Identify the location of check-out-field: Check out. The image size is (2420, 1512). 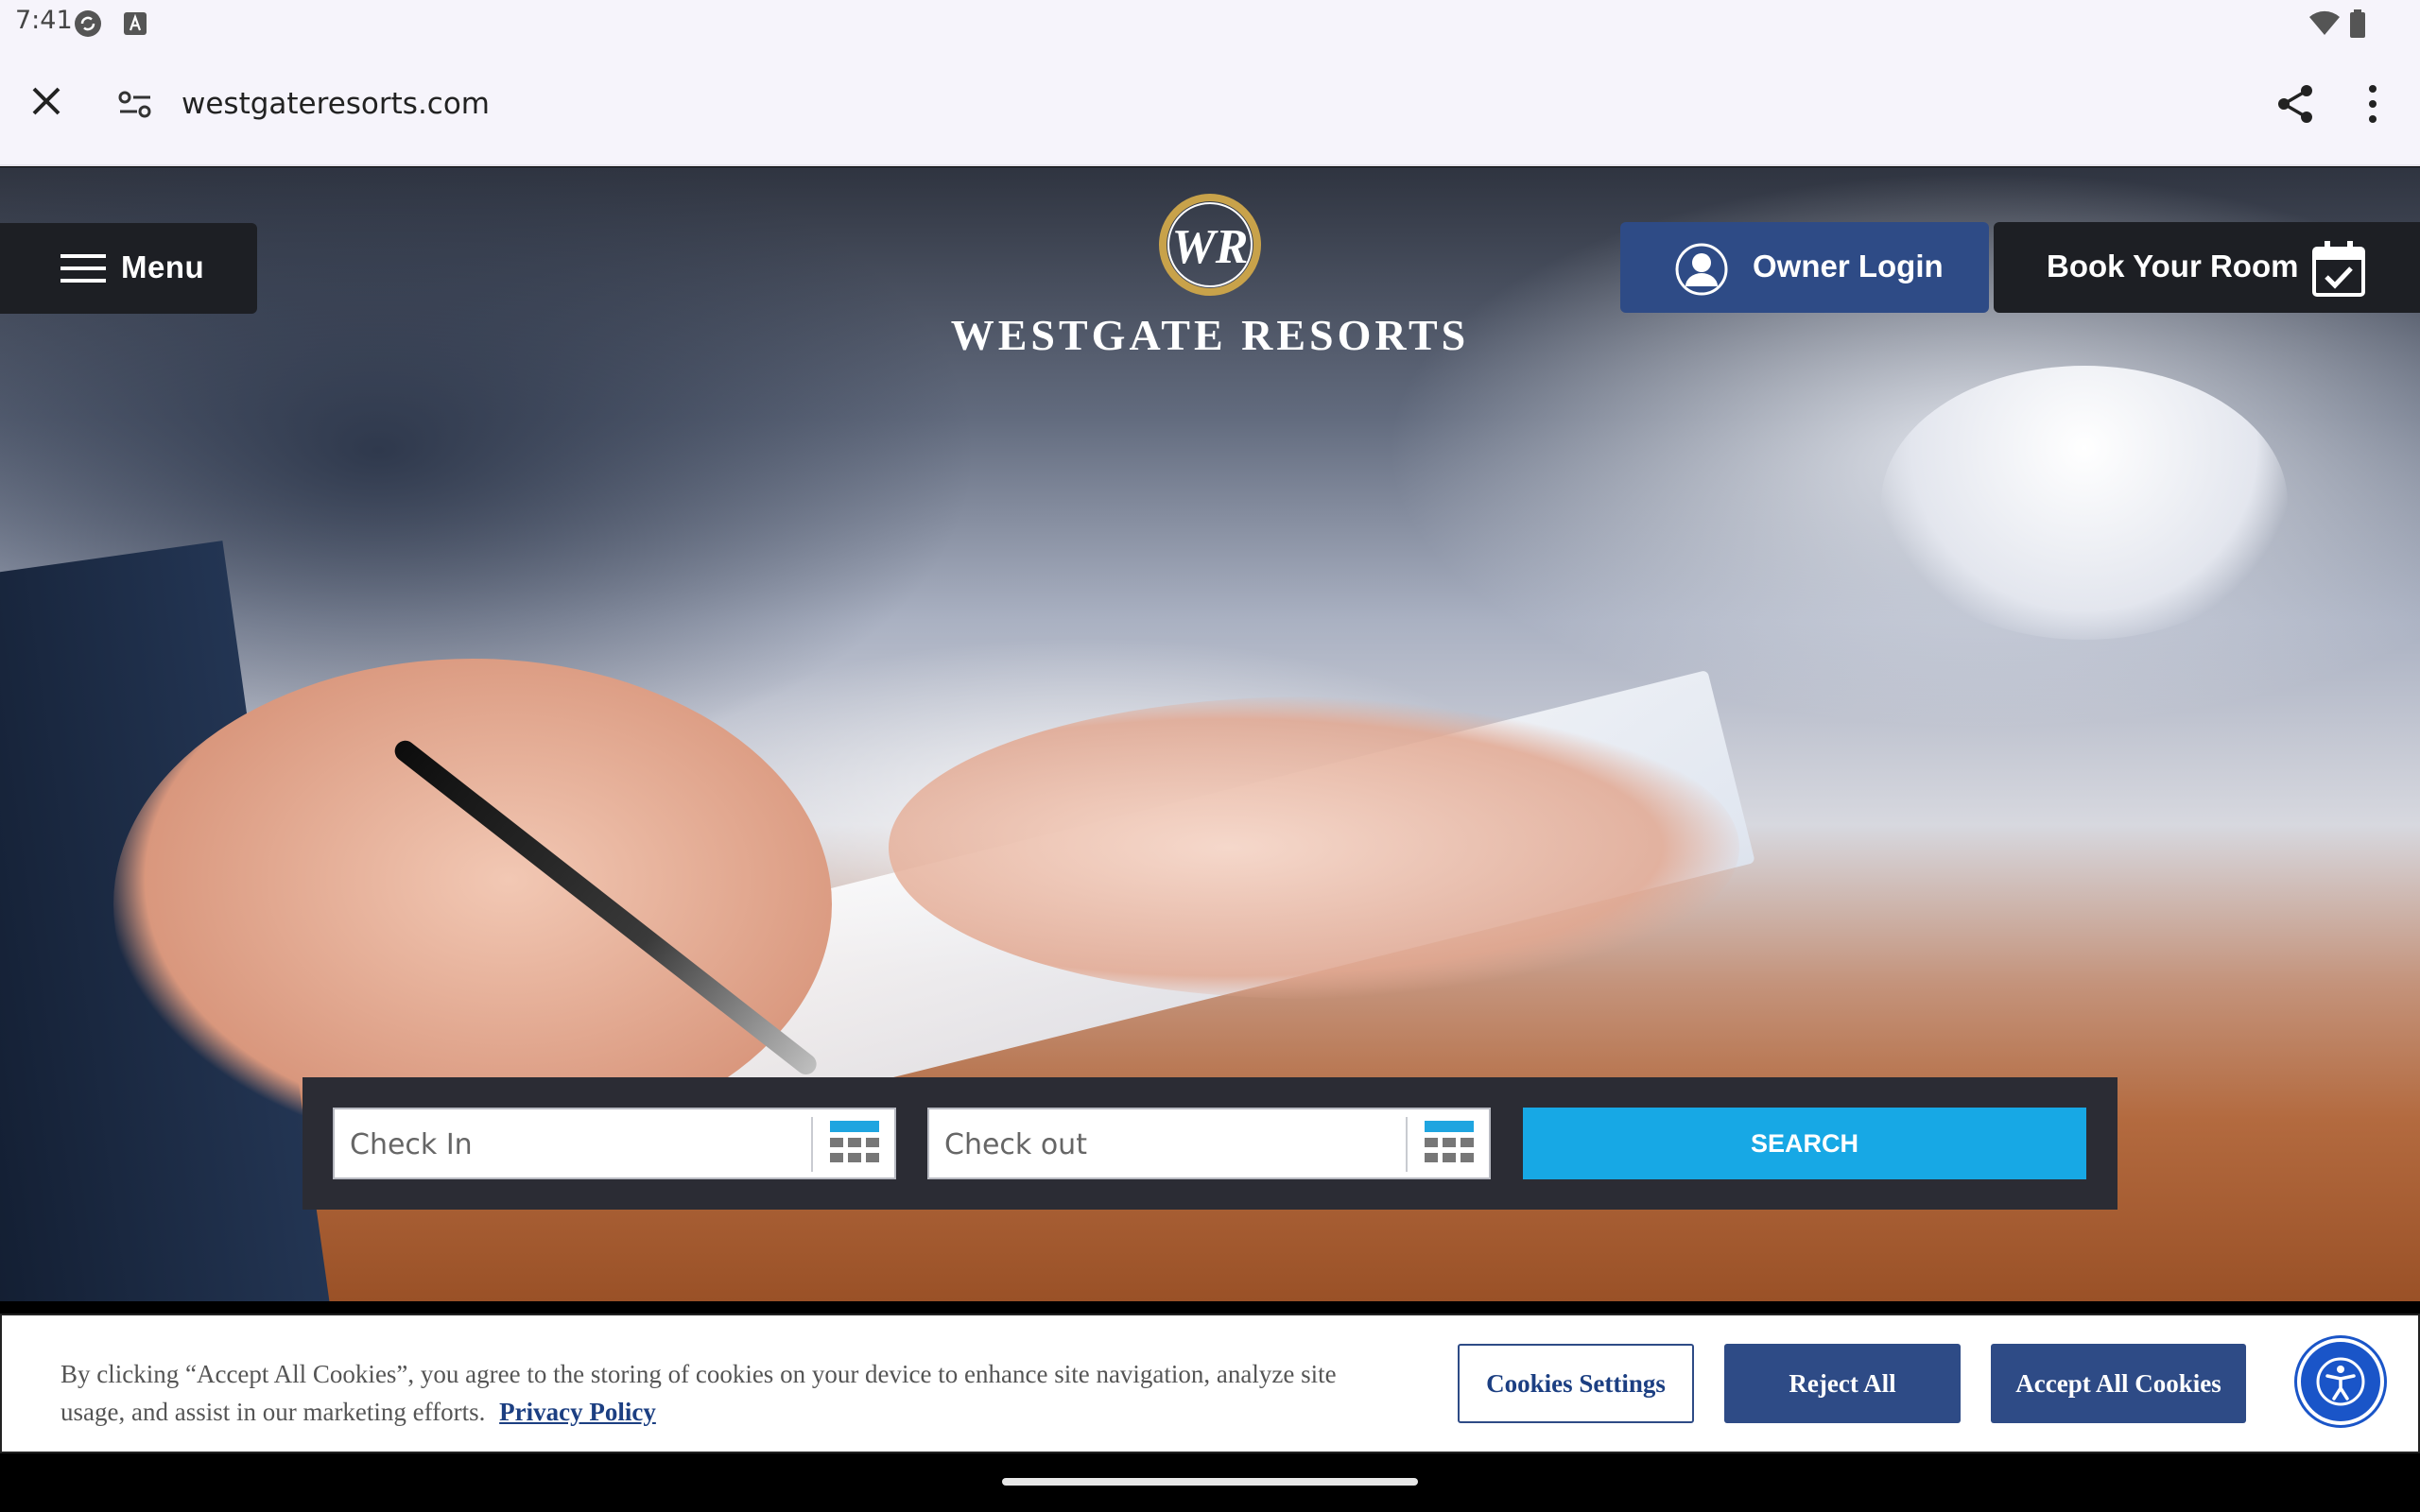
(1209, 1143).